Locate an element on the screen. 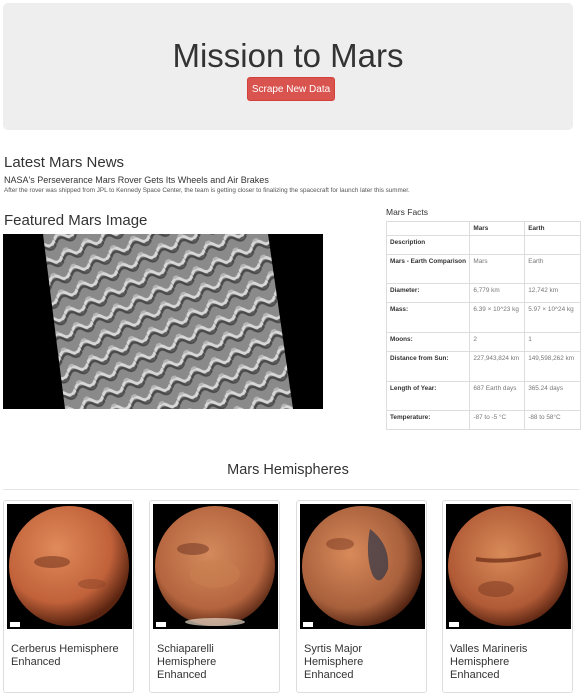  earth-value: 5.97 × 10^24 kg is located at coordinates (552, 317).